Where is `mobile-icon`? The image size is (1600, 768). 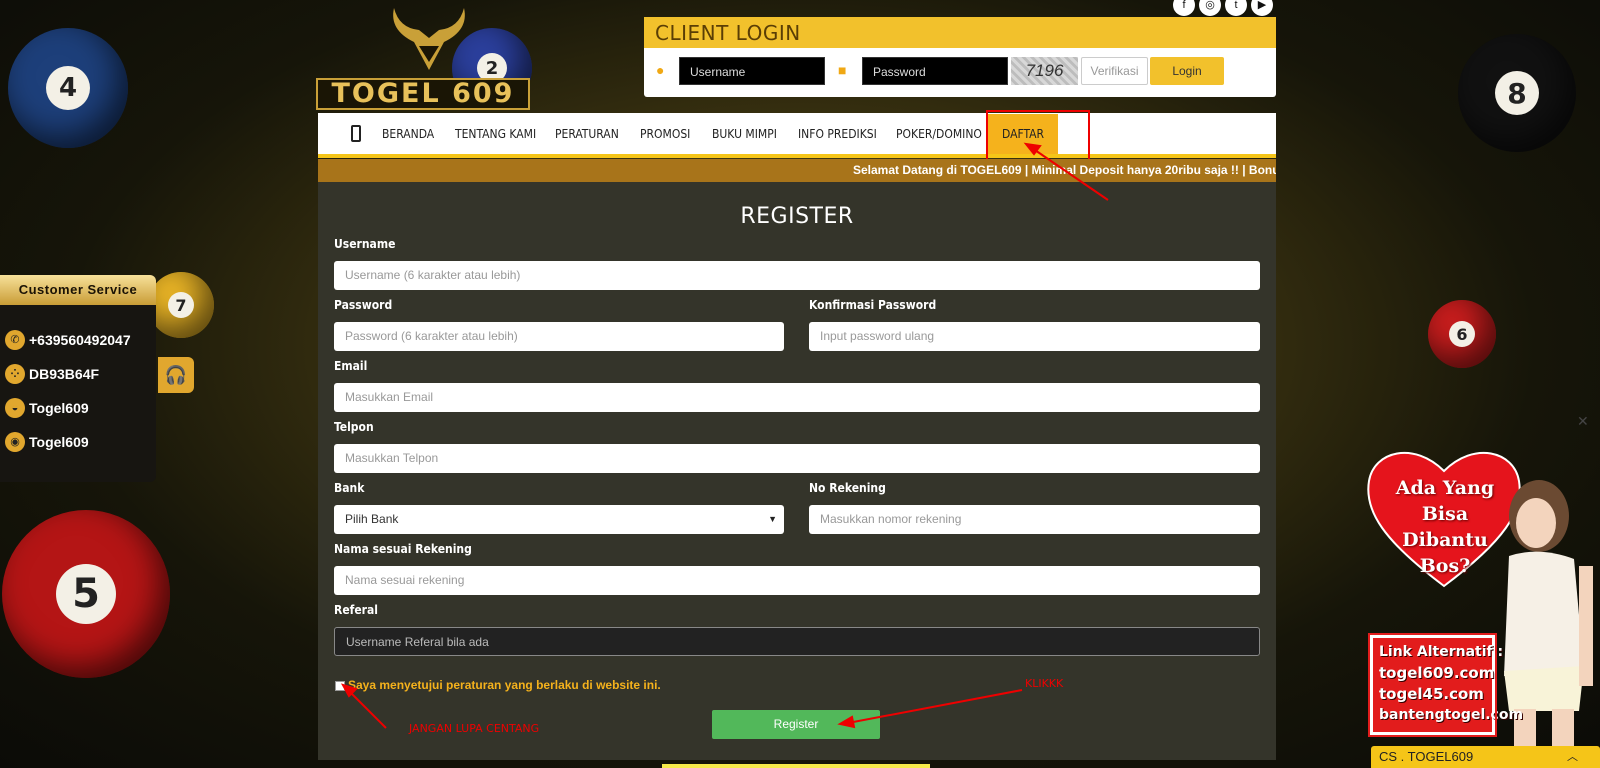
mobile-icon is located at coordinates (356, 133).